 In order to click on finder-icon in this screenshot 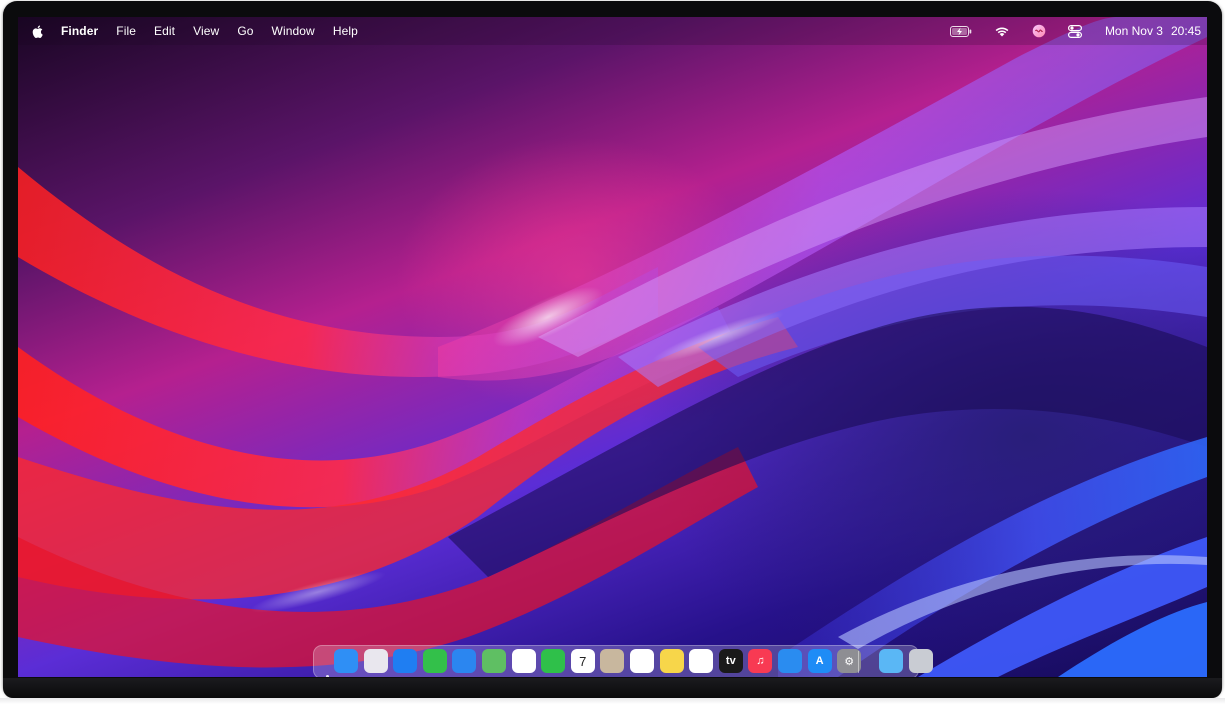, I will do `click(346, 661)`.